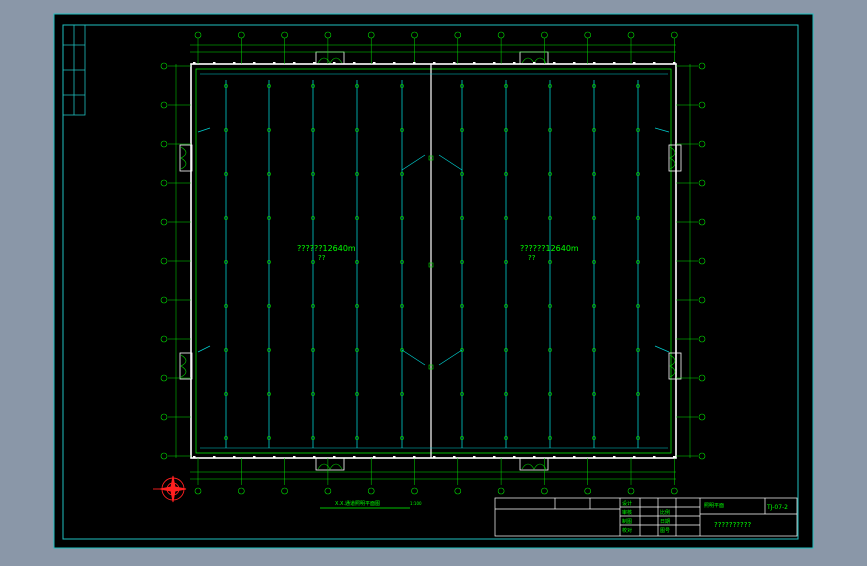 The width and height of the screenshot is (867, 566). Describe the element at coordinates (777, 507) in the screenshot. I see `title-block-corner: TJ-07-2` at that location.